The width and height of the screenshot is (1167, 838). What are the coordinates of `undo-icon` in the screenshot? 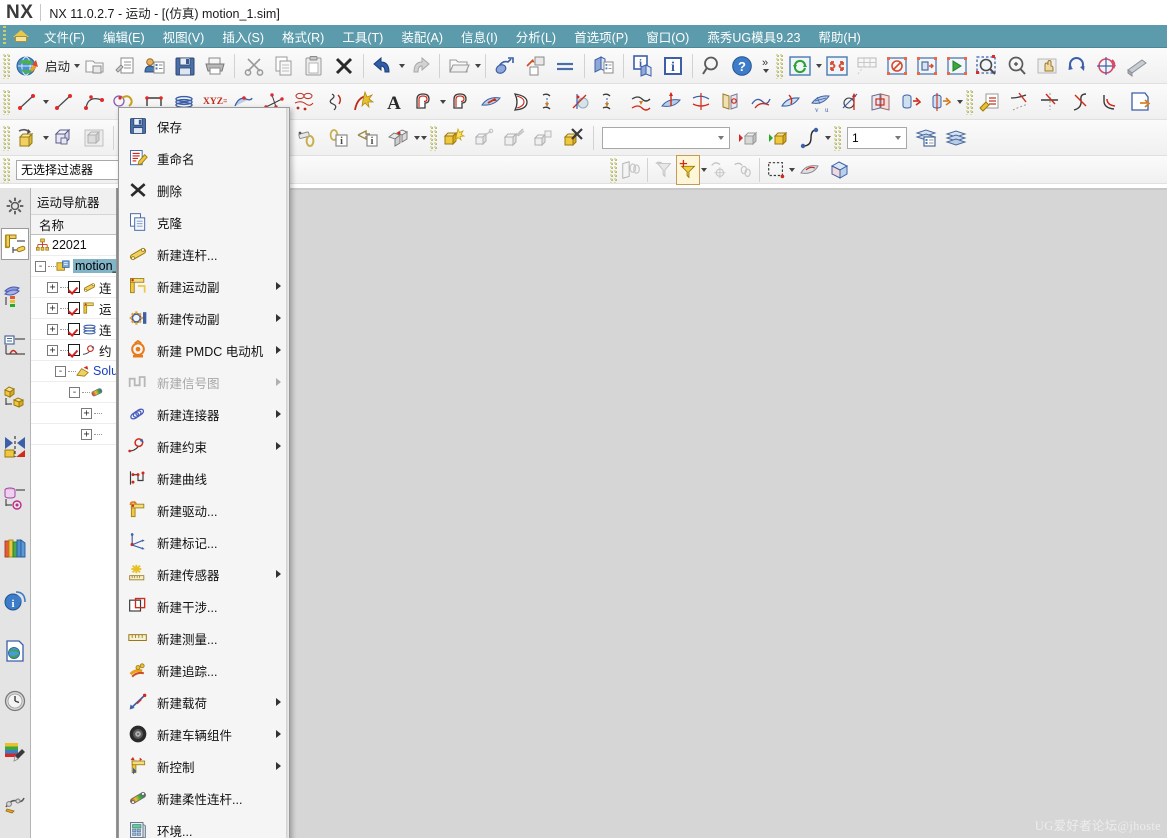 It's located at (383, 66).